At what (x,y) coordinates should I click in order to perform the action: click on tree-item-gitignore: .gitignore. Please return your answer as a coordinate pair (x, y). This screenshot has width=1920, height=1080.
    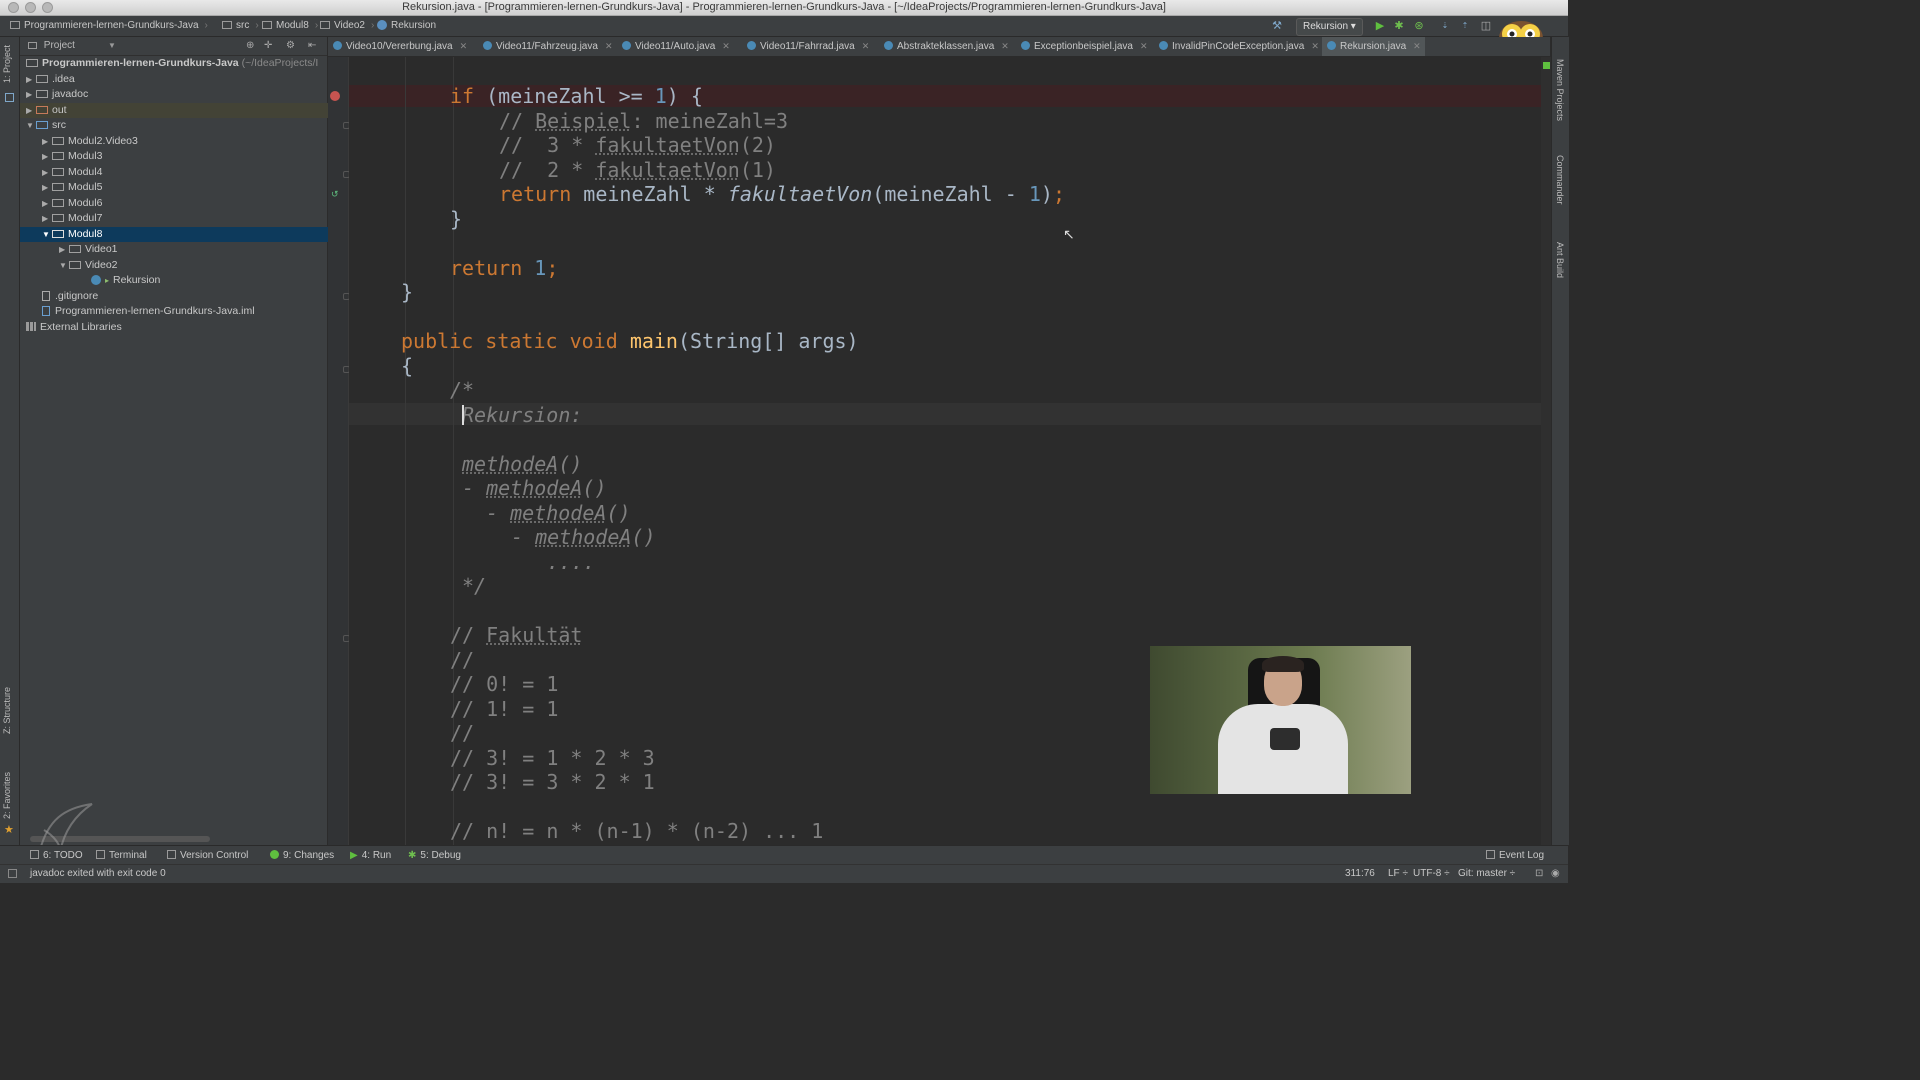
    Looking at the image, I should click on (184, 296).